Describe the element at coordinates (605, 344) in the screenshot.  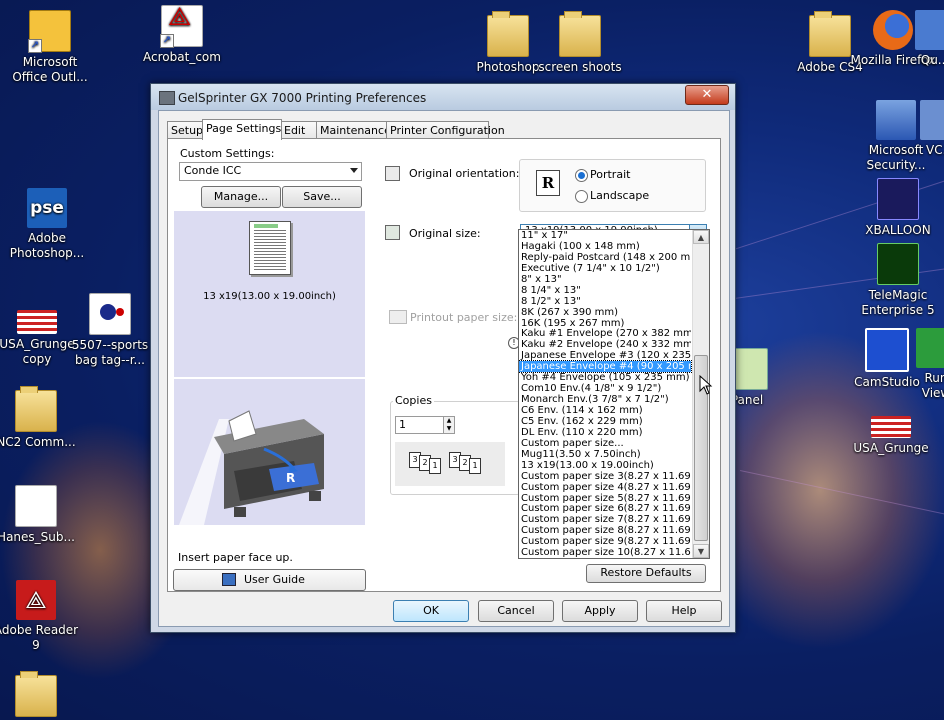
I see `size-option: Kaku #2 Envelope (240 x 332 mm)` at that location.